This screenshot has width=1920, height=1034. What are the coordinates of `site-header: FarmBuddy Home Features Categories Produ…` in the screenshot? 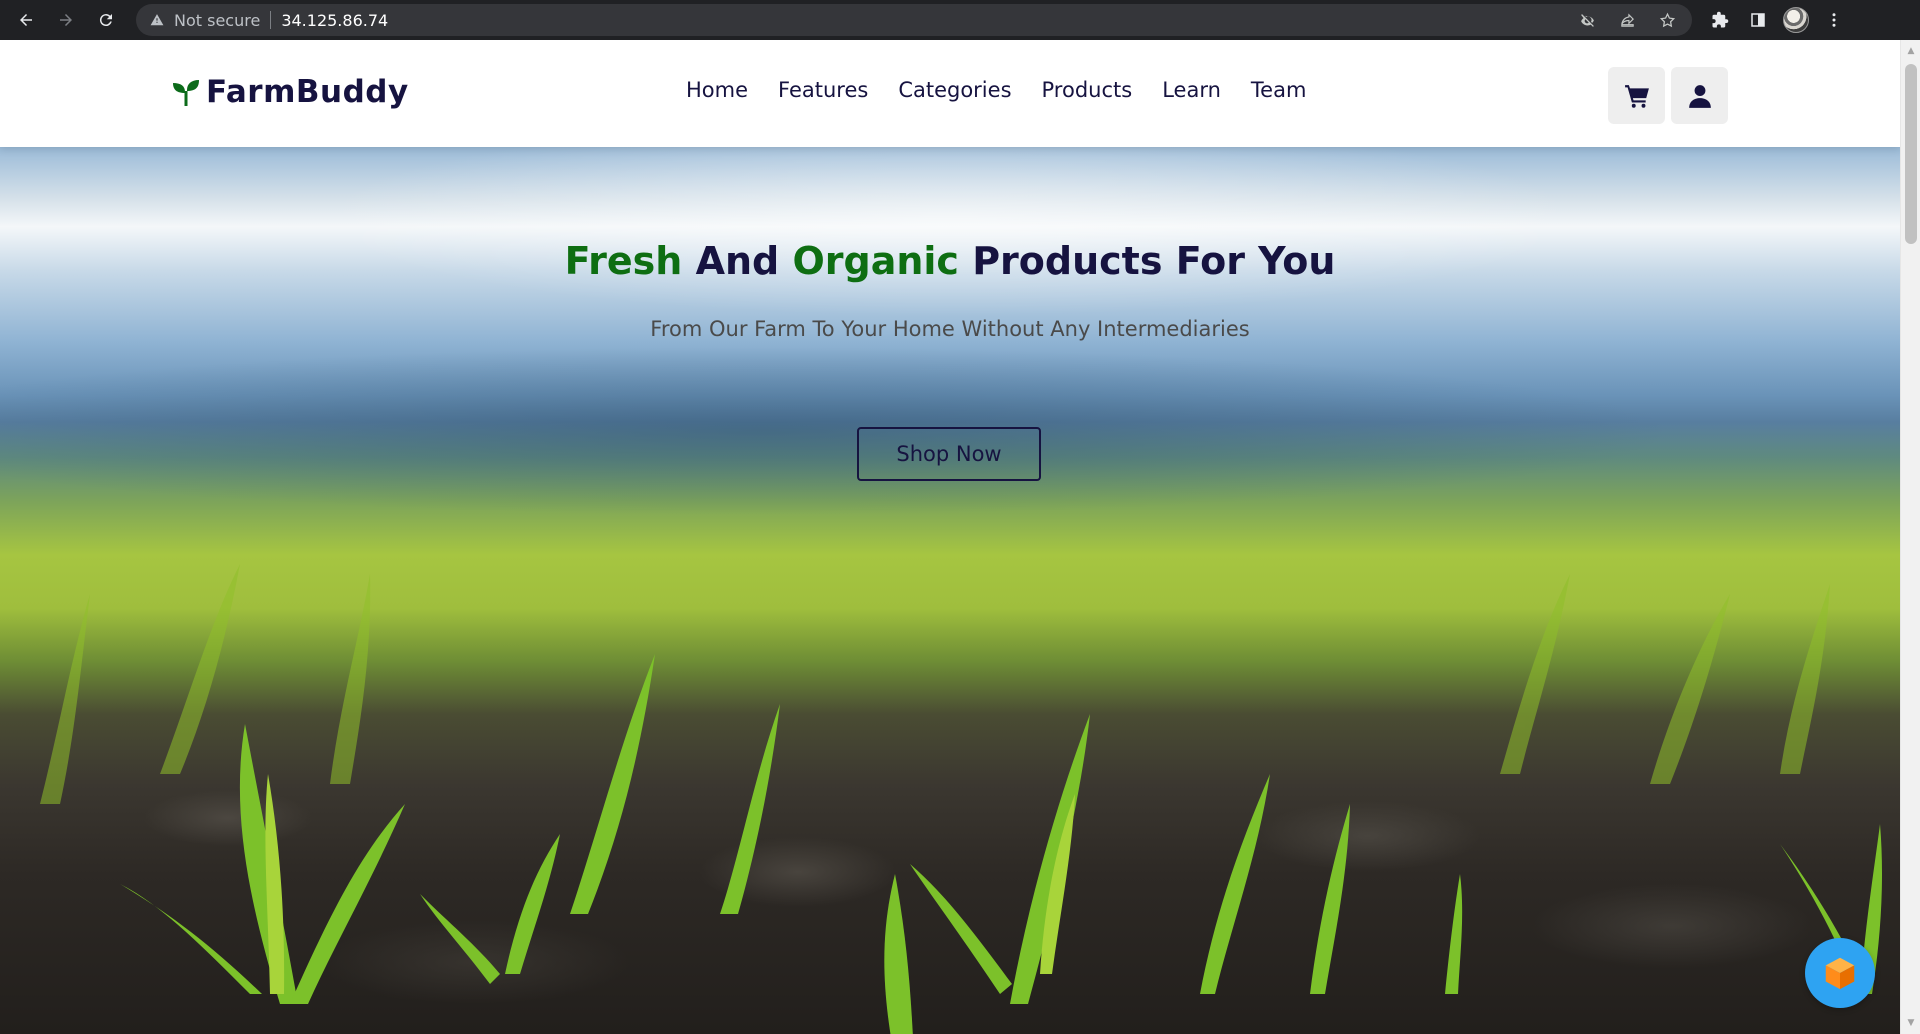 It's located at (950, 93).